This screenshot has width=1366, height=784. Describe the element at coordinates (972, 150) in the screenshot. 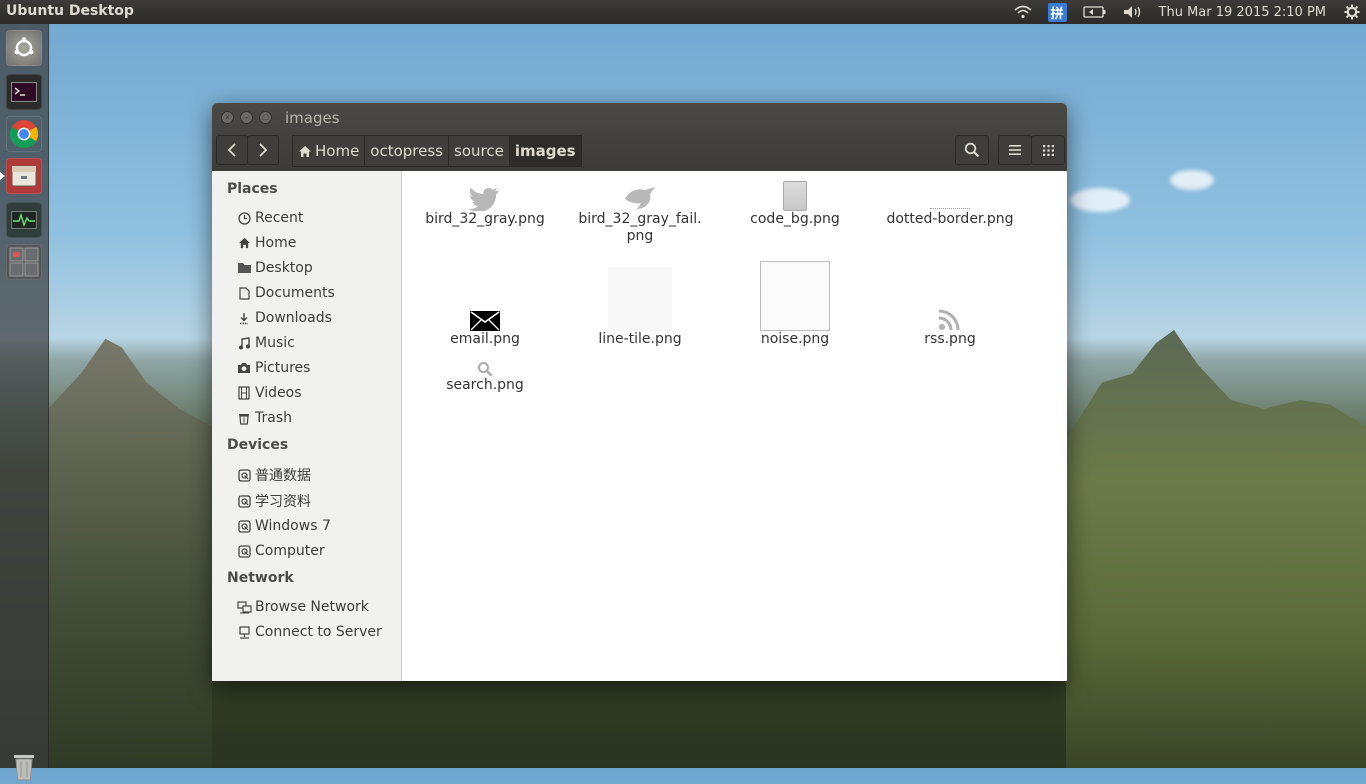

I see `search-button` at that location.